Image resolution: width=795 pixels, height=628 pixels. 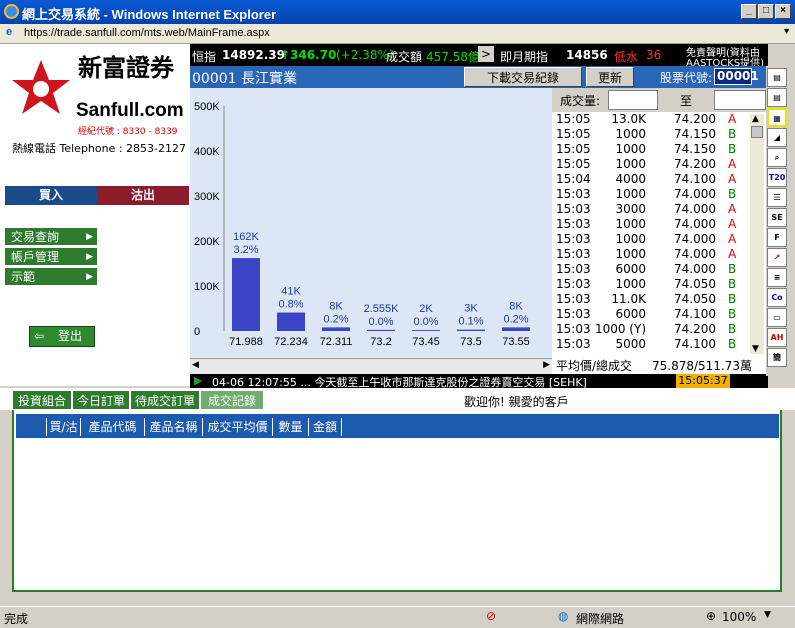 What do you see at coordinates (786, 31) in the screenshot?
I see `address-dropdown-icon: ▼` at bounding box center [786, 31].